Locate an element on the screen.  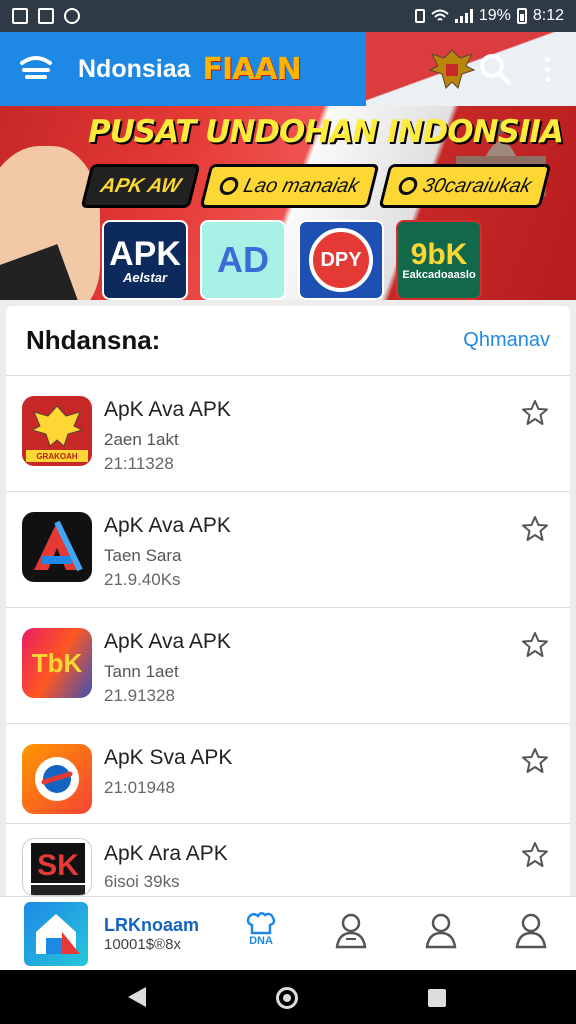
tile-apk: APK Aelstar is located at coordinates (145, 260).